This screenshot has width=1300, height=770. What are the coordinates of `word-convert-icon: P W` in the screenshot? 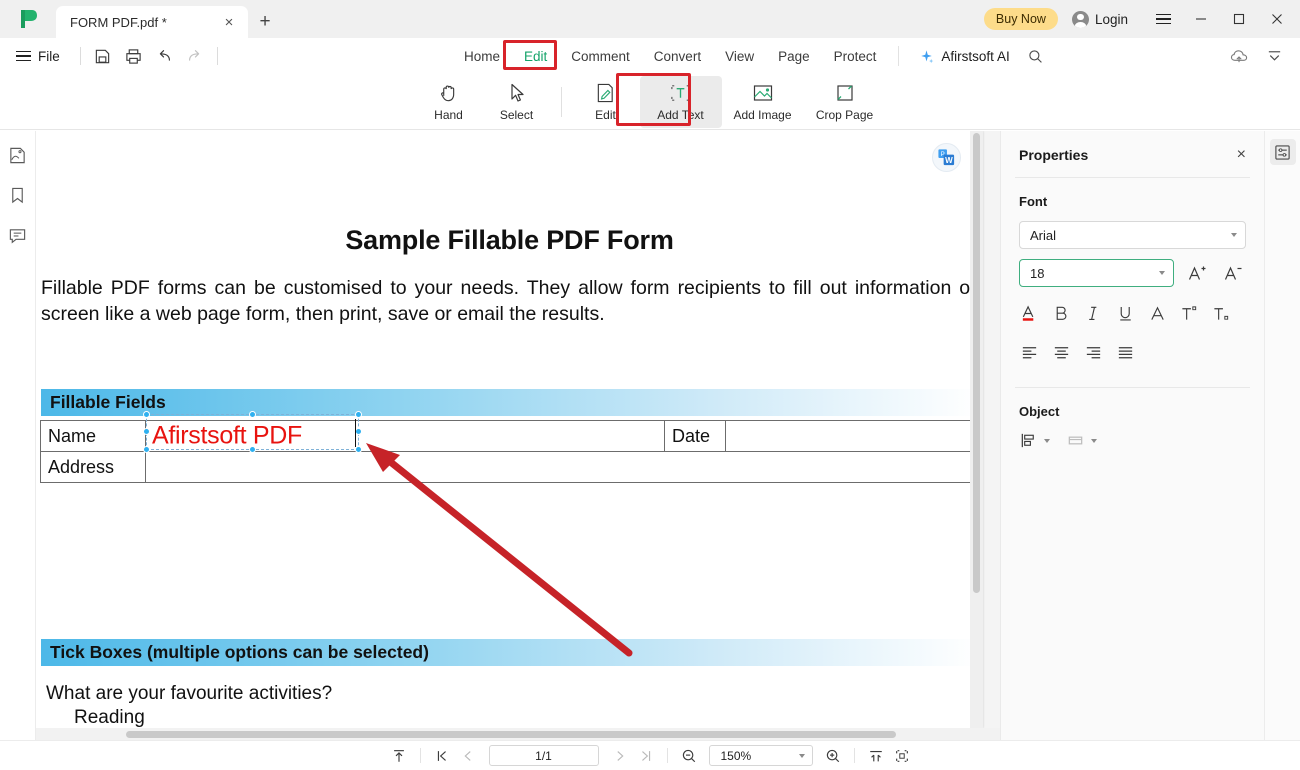 It's located at (946, 157).